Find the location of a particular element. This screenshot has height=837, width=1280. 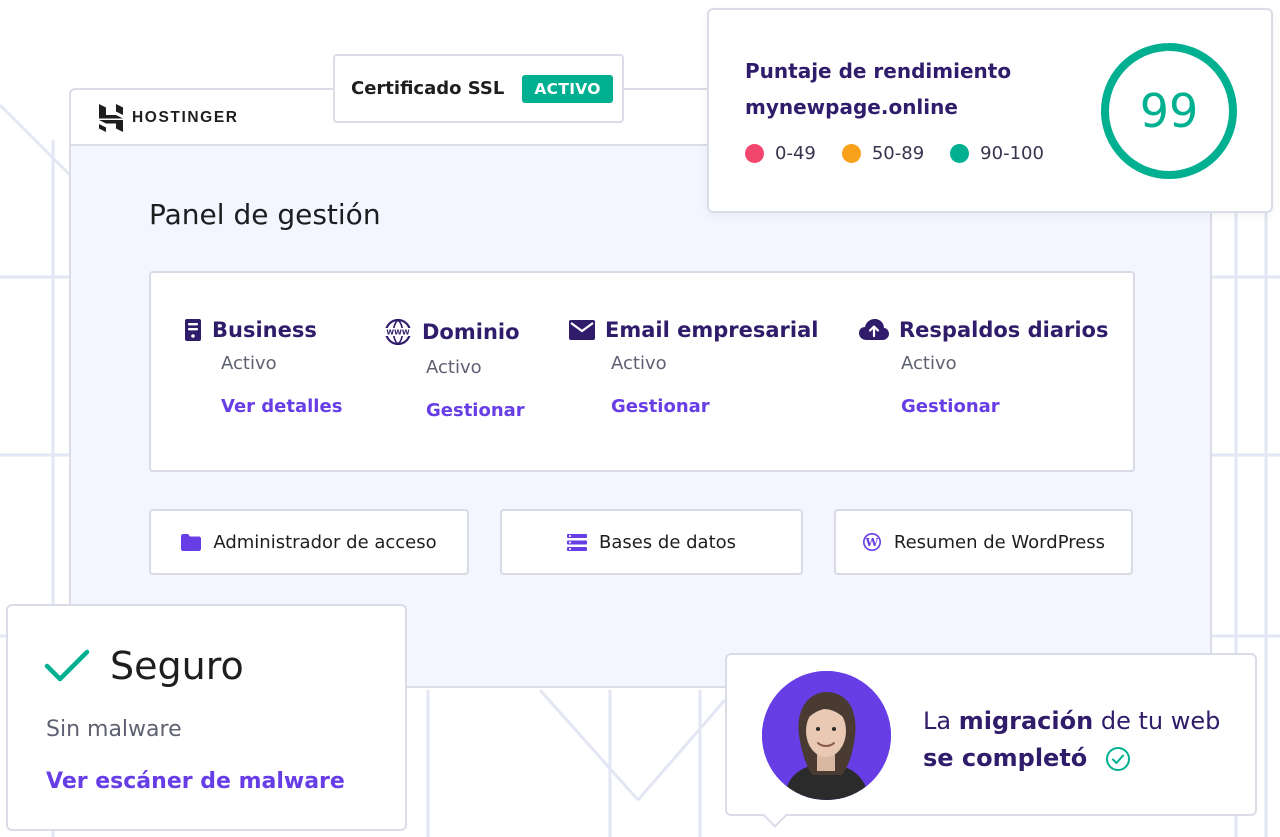

performance-score: 99 is located at coordinates (1169, 111).